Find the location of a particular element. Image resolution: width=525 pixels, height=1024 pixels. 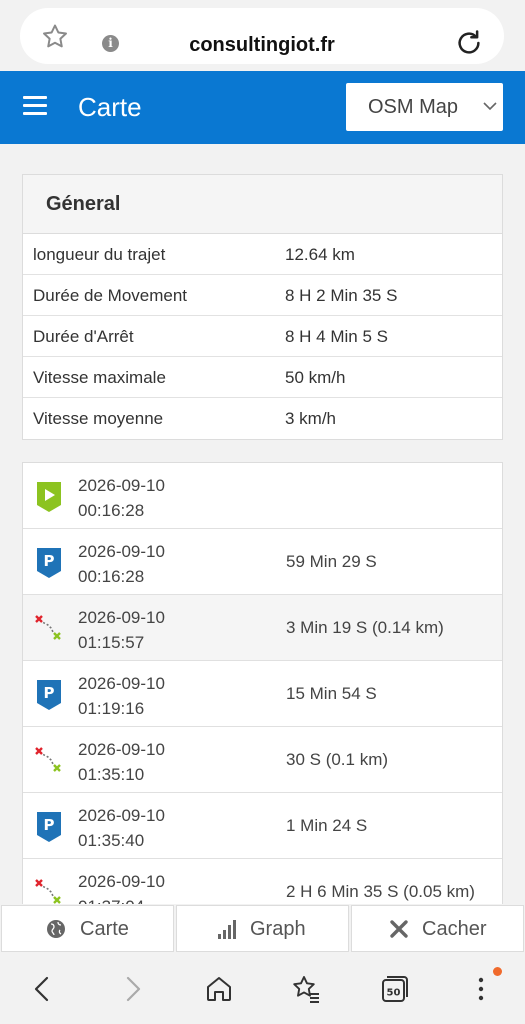

event-datetime: 2026-09-10 01:35:40 is located at coordinates (121, 828).